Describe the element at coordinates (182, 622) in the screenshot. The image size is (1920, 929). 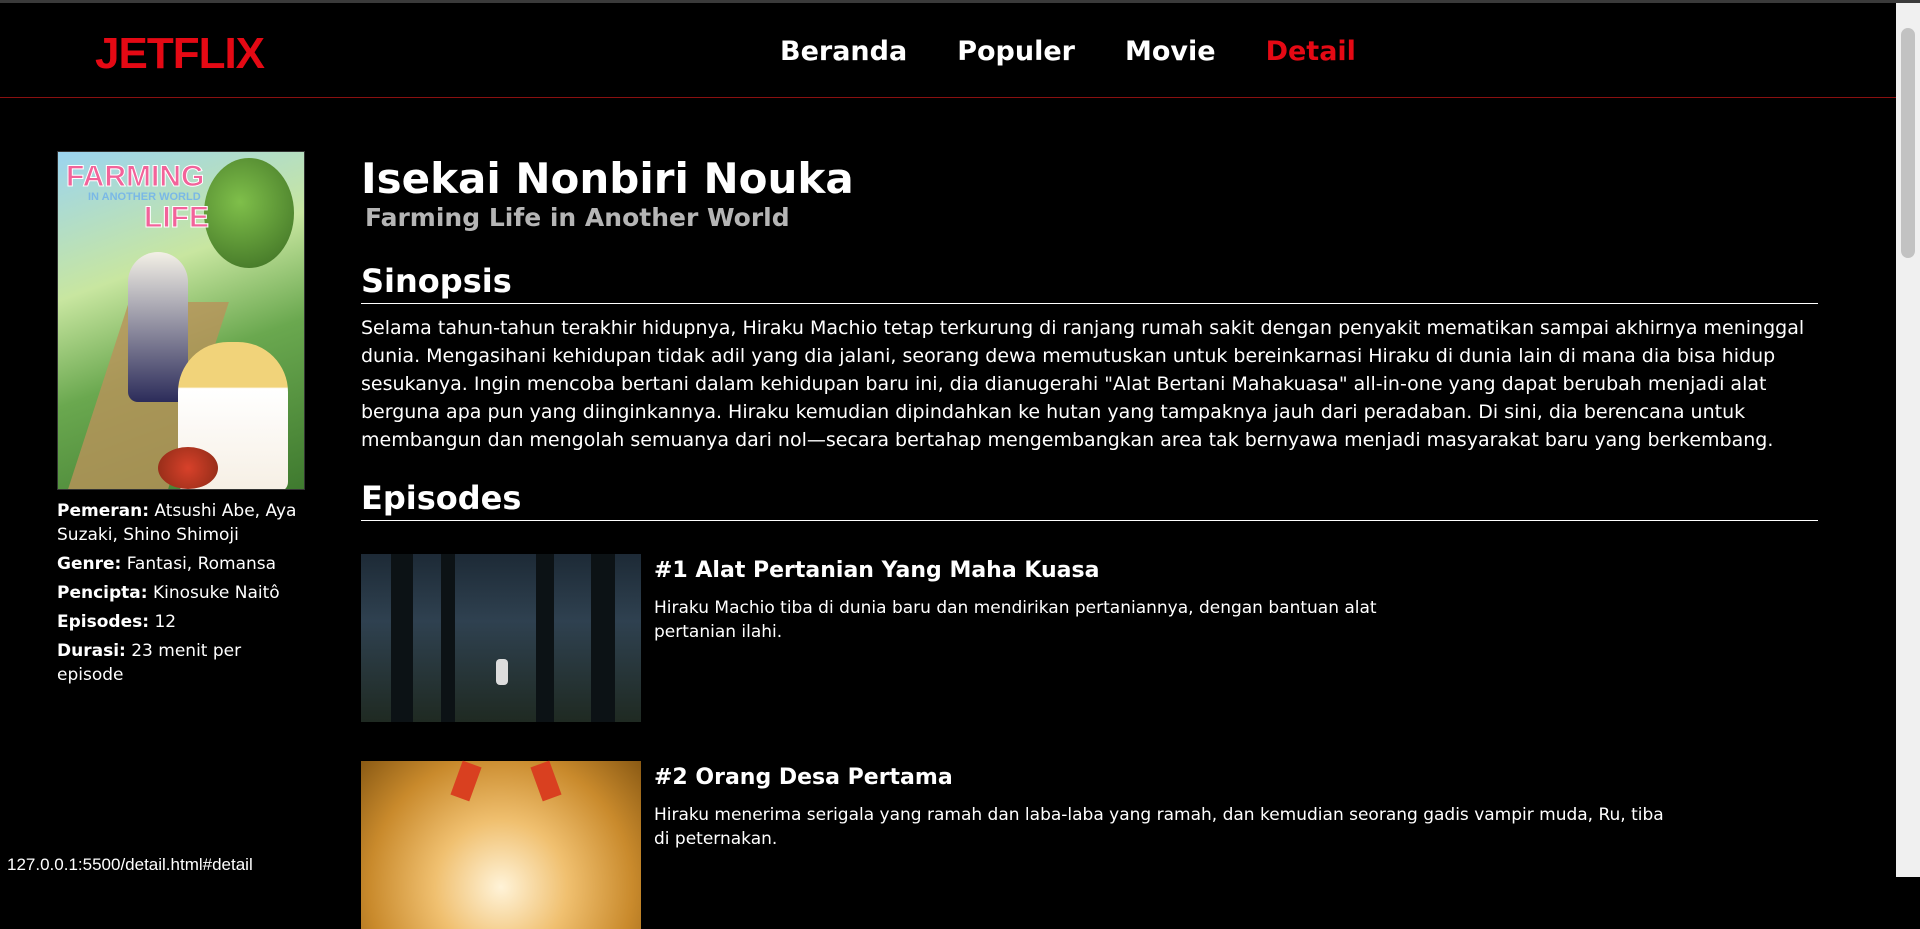
I see `meta-episodes: Episodes: 12` at that location.